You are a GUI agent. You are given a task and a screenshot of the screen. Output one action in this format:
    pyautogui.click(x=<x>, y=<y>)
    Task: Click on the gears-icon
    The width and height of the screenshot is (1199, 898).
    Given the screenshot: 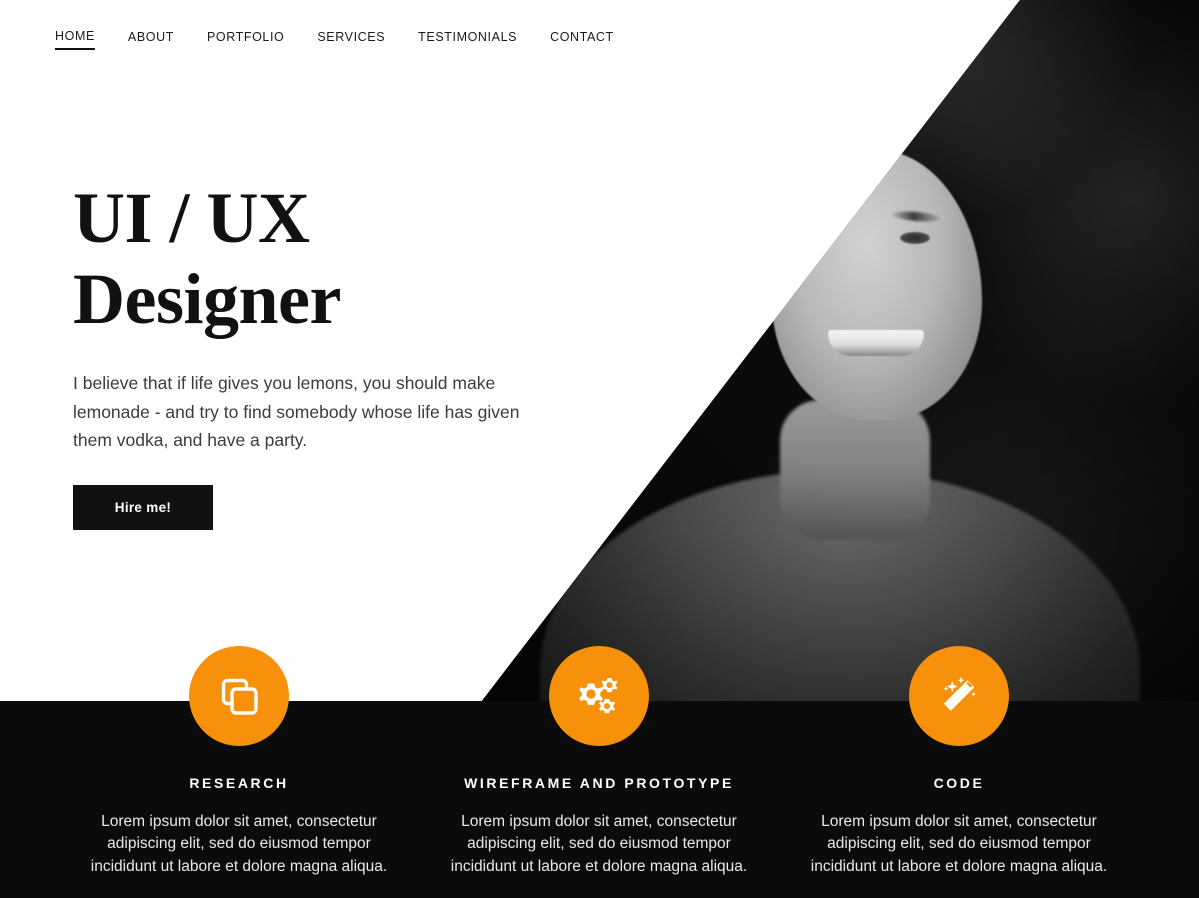 What is the action you would take?
    pyautogui.click(x=599, y=696)
    